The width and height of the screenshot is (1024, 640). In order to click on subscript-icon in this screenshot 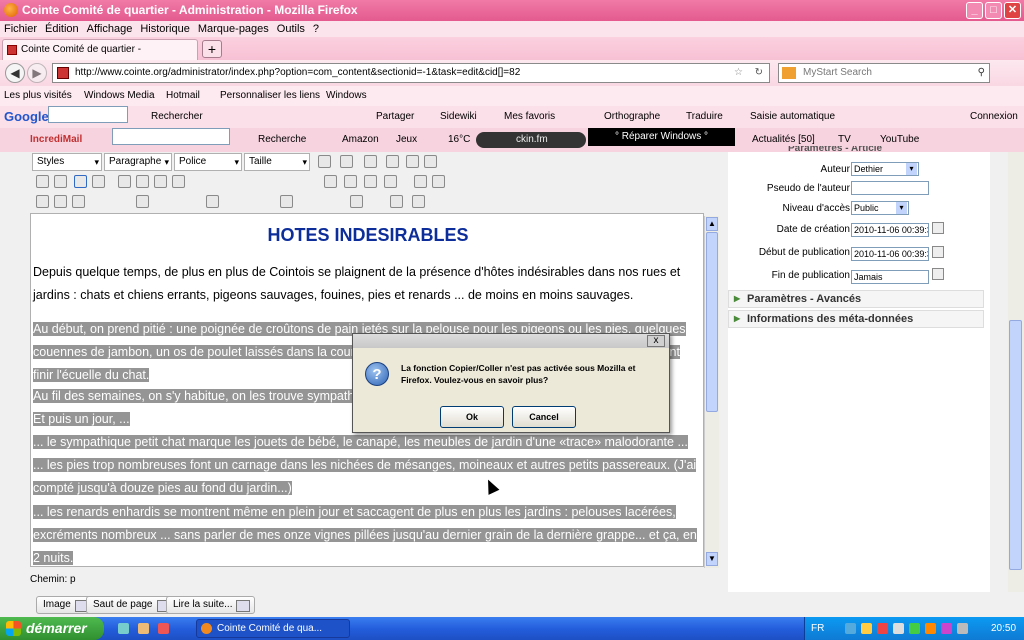, I will do `click(370, 161)`.